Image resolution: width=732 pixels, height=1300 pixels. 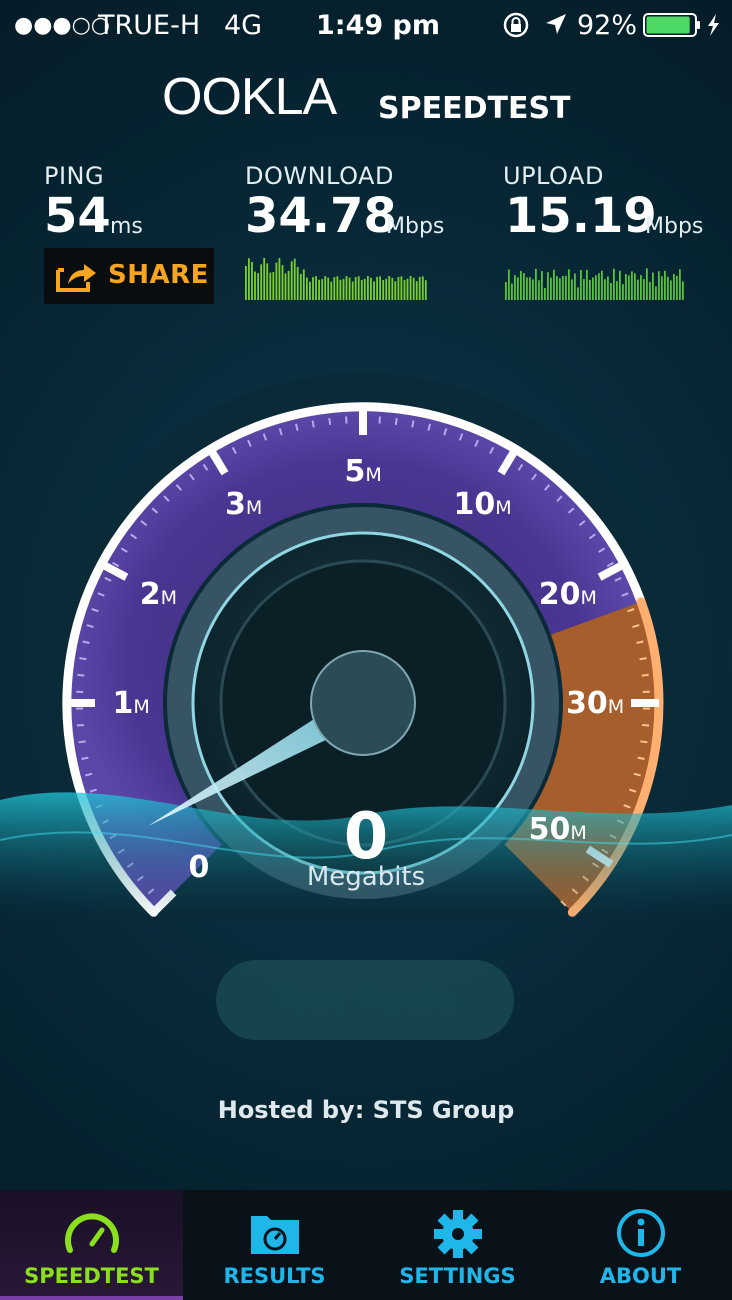 What do you see at coordinates (77, 216) in the screenshot?
I see `ping-value: 54` at bounding box center [77, 216].